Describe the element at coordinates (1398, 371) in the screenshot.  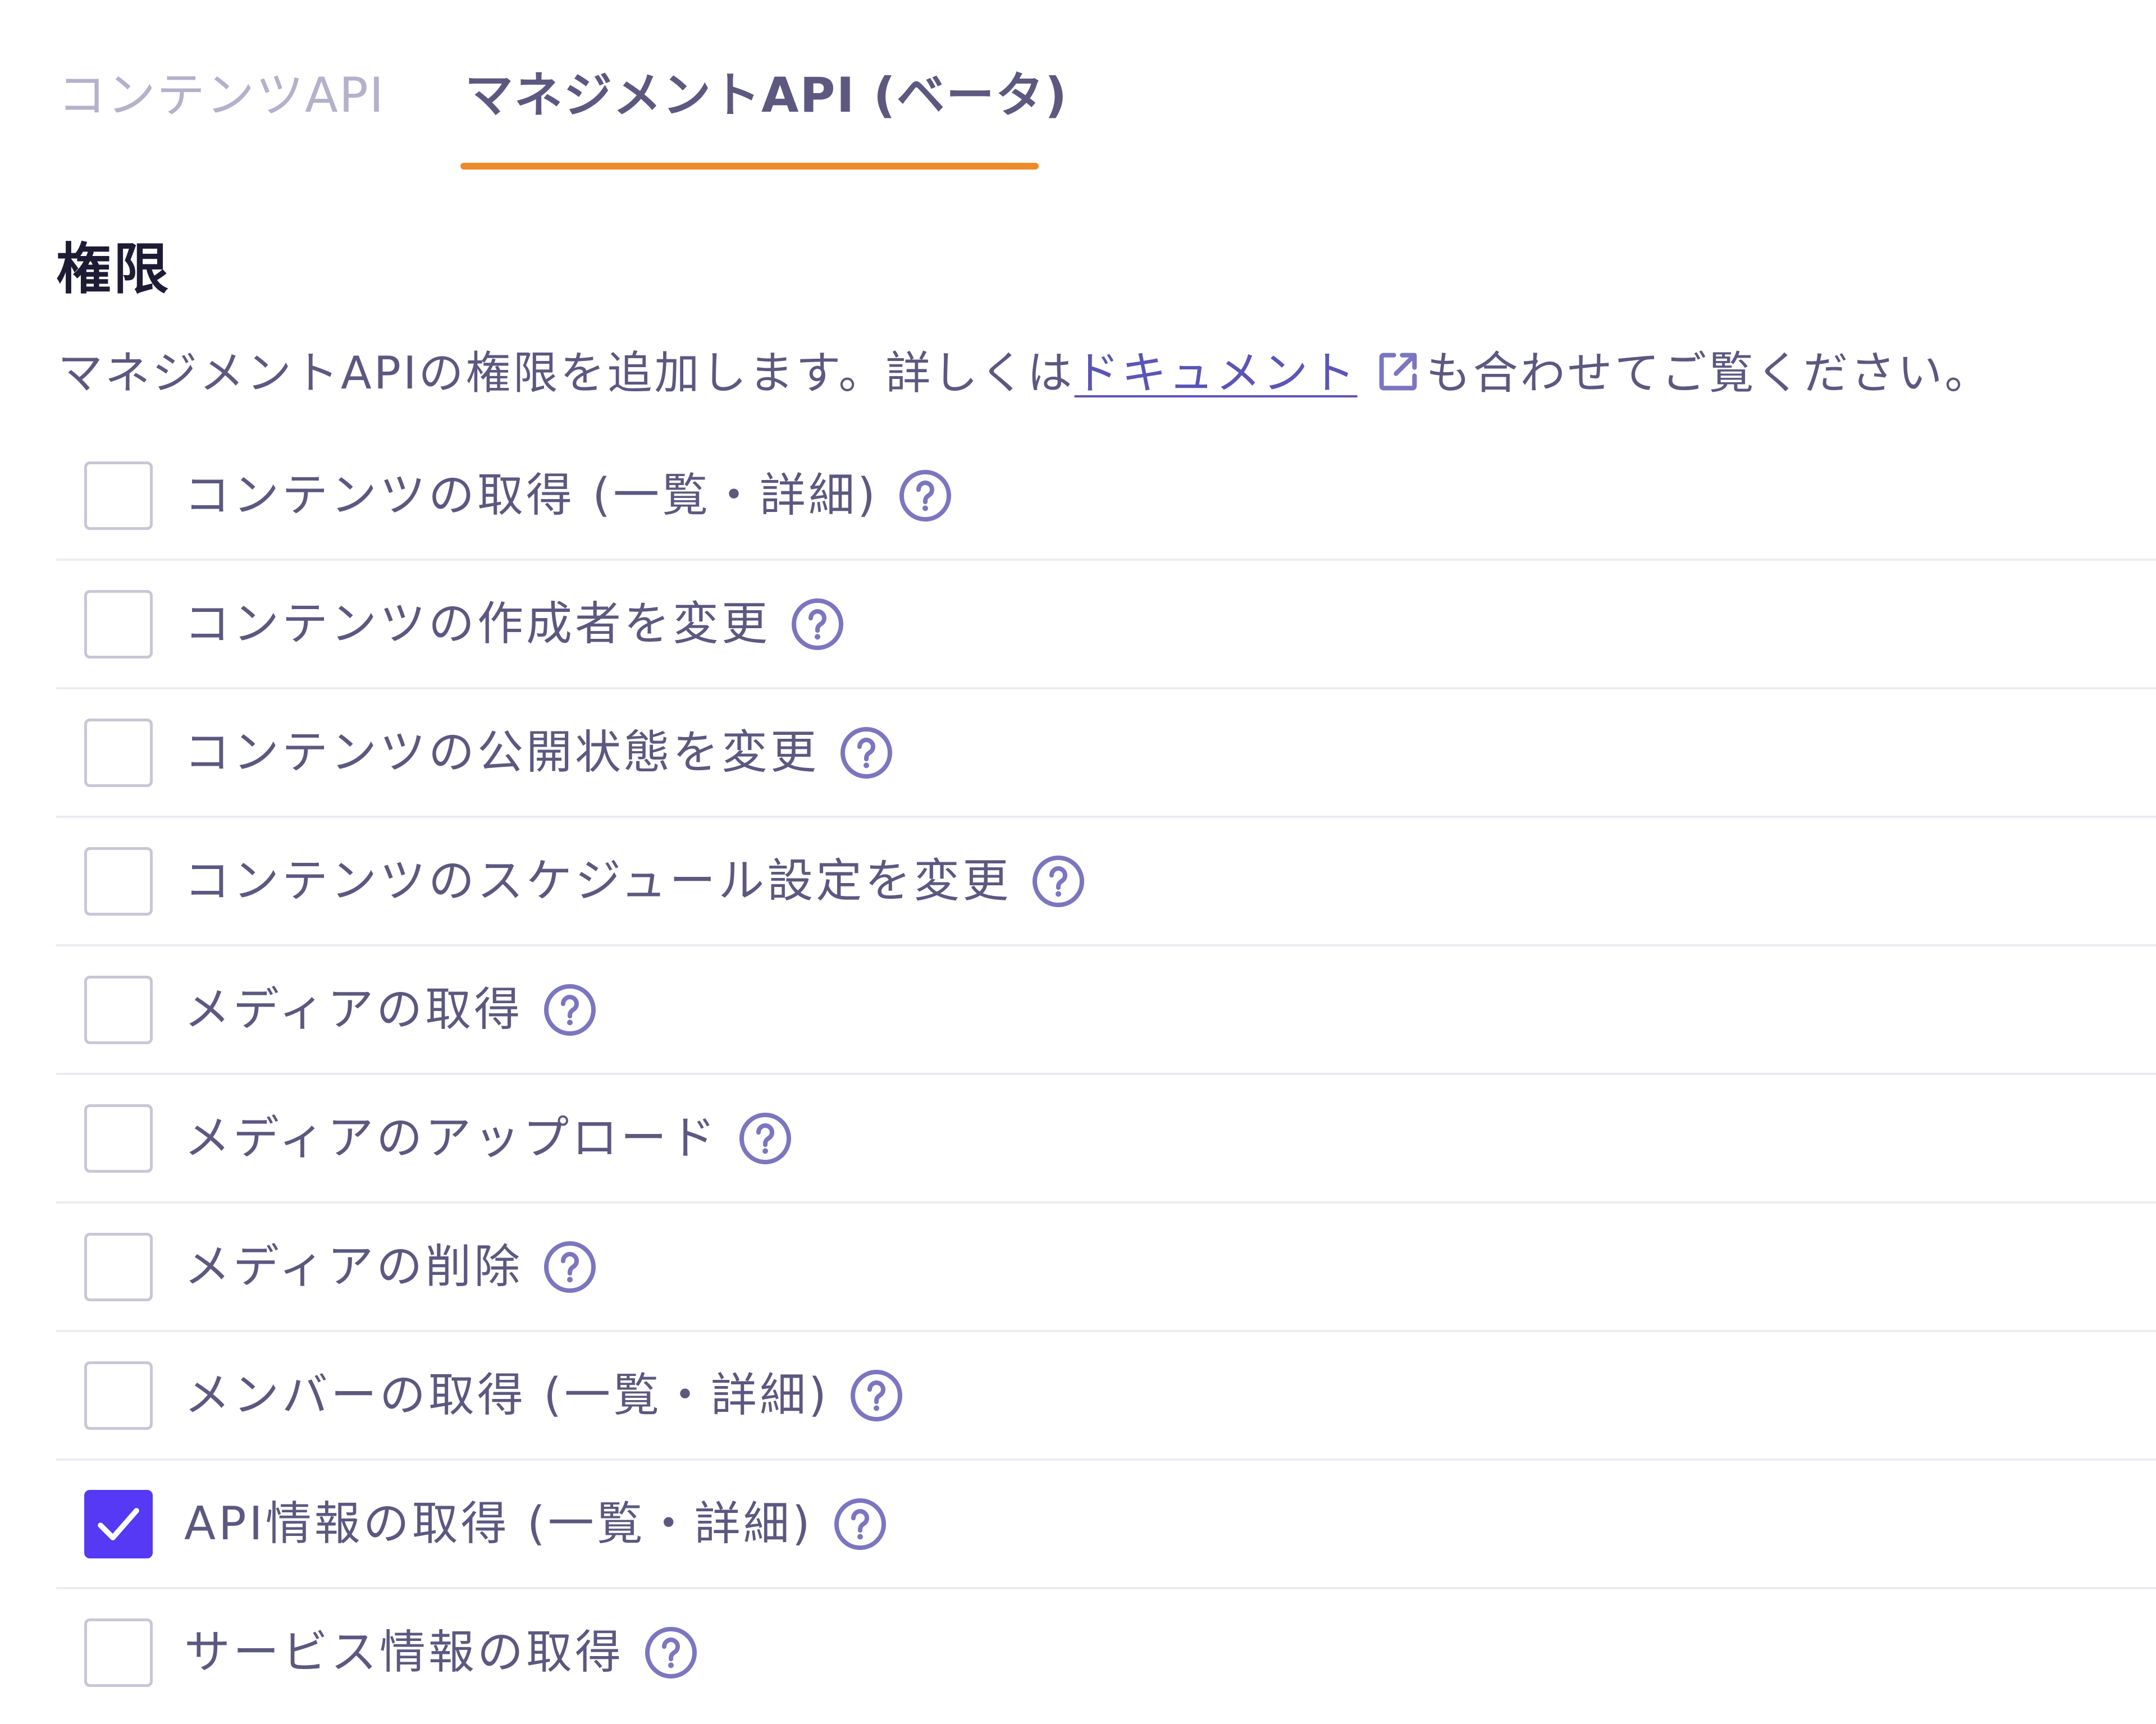
I see `external-link-icon` at that location.